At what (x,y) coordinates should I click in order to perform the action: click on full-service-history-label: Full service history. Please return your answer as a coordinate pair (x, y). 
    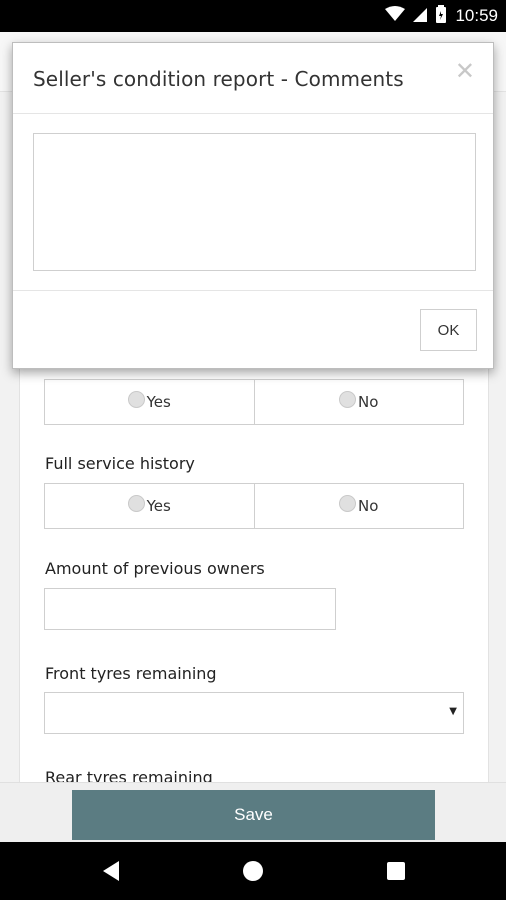
    Looking at the image, I should click on (120, 463).